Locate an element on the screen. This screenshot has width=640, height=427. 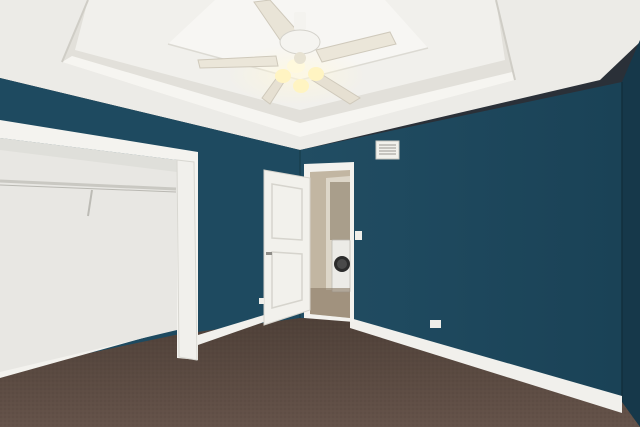
fan-motor is located at coordinates (300, 42).